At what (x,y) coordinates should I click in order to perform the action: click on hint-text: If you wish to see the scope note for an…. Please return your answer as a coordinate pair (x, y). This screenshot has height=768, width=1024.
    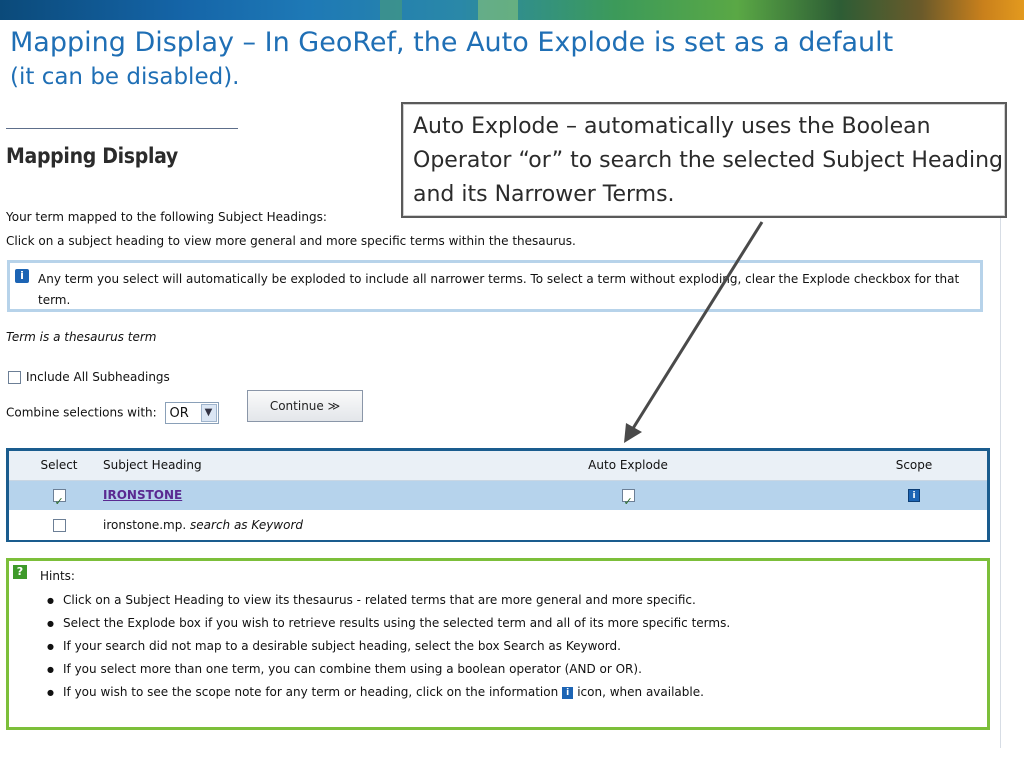
    Looking at the image, I should click on (311, 692).